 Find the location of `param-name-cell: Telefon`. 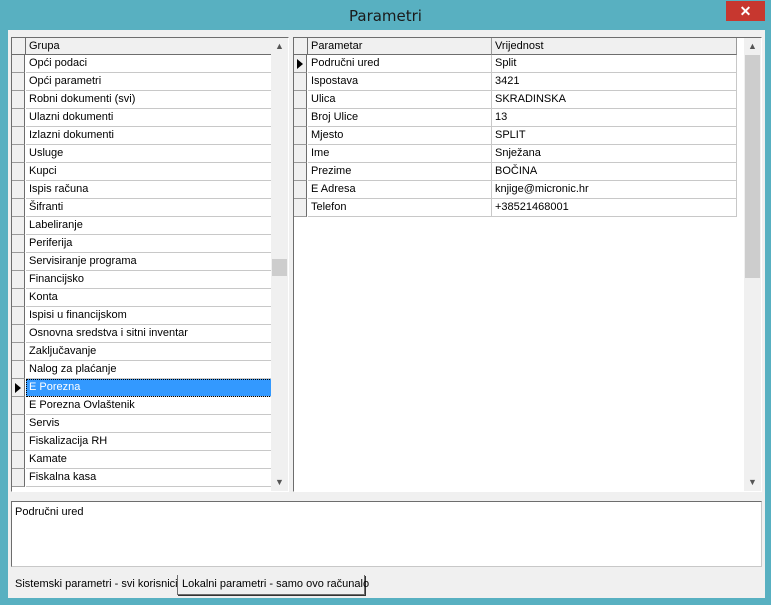

param-name-cell: Telefon is located at coordinates (400, 208).